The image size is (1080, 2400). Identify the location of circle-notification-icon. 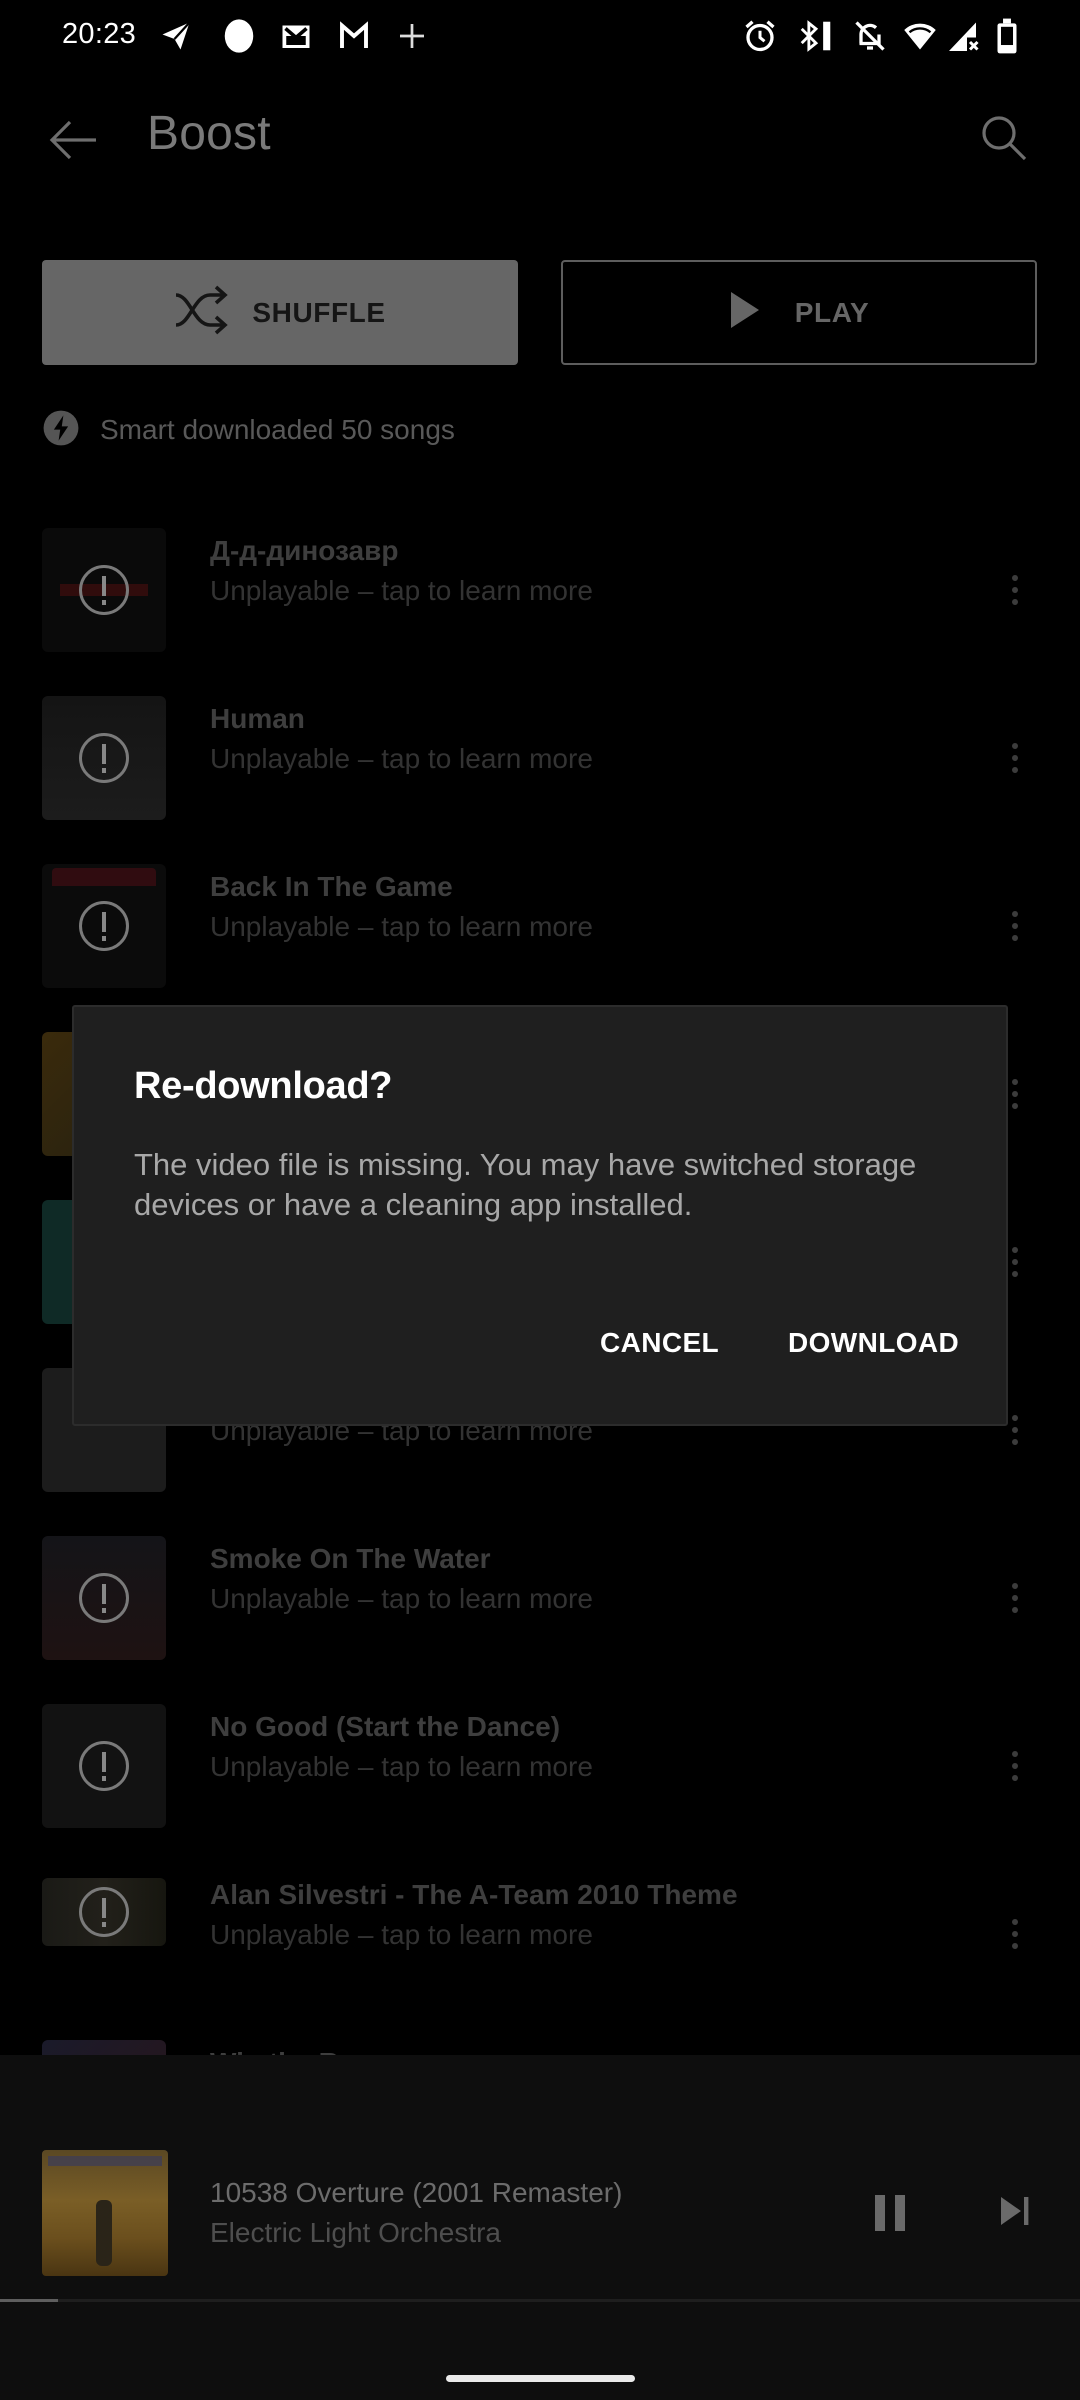
(239, 36).